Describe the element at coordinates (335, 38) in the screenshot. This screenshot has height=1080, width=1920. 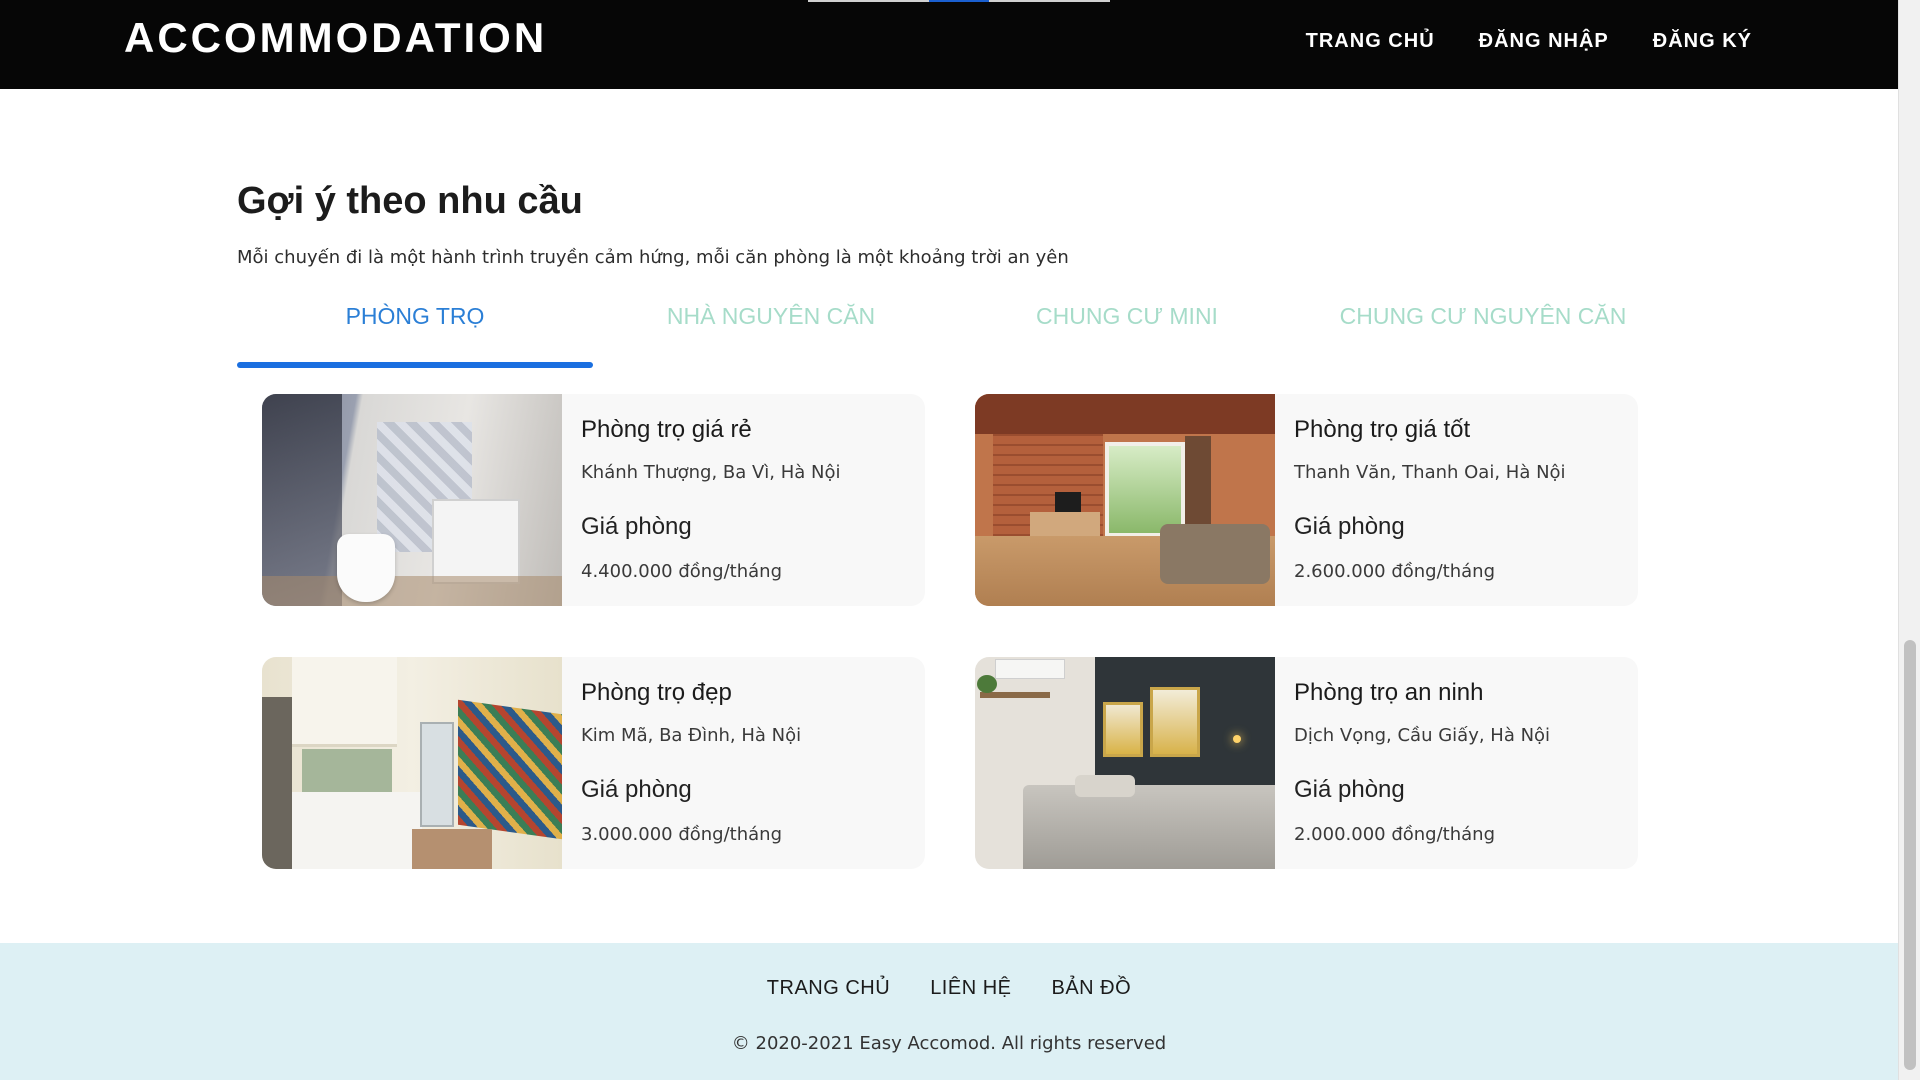
I see `brand-logo: ACCOMMODATION` at that location.